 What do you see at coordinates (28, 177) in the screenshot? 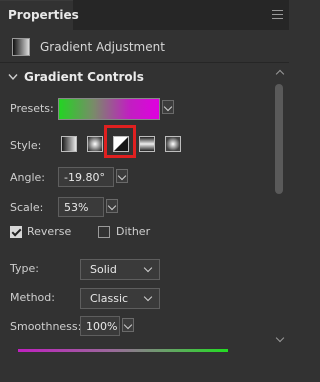
I see `angle-label: Angle:` at bounding box center [28, 177].